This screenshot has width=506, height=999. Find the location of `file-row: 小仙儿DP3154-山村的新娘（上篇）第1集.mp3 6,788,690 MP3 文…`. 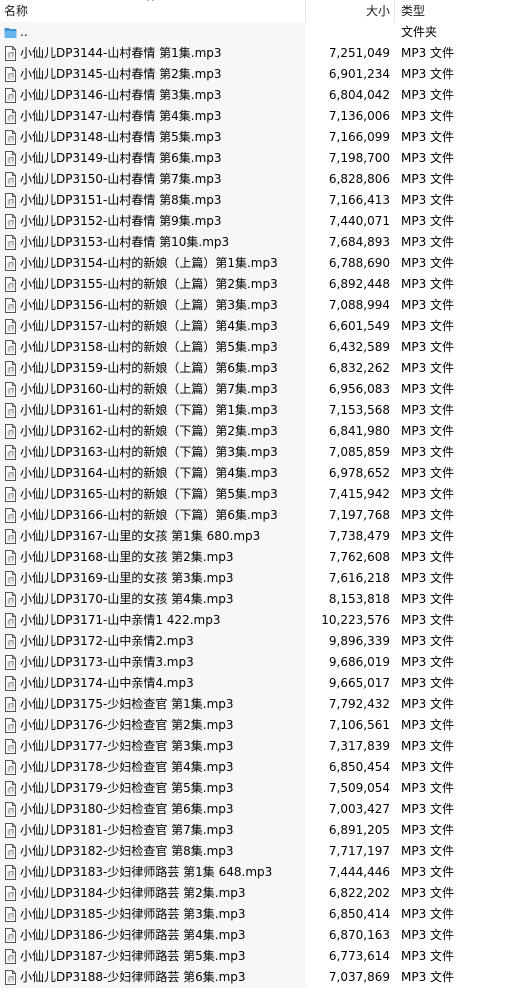

file-row: 小仙儿DP3154-山村的新娘（上篇）第1集.mp3 6,788,690 MP3 文… is located at coordinates (253, 263).